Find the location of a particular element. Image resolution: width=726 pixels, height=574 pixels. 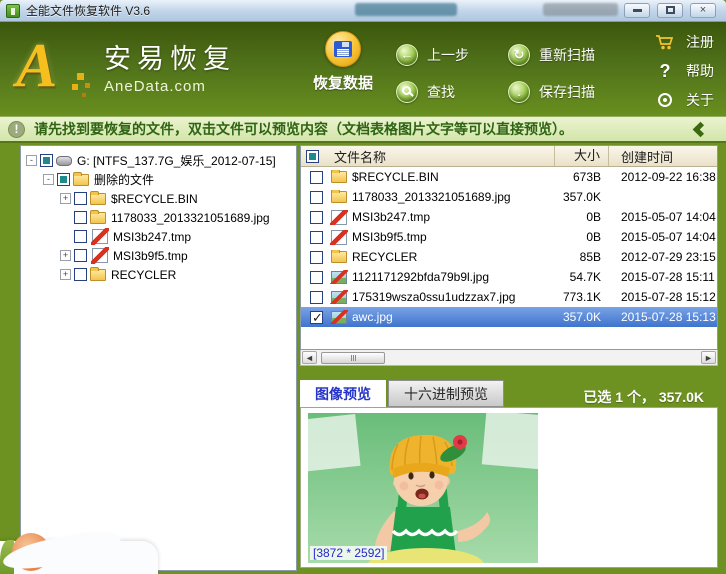

file-name: RECYCLER is located at coordinates (385, 257).